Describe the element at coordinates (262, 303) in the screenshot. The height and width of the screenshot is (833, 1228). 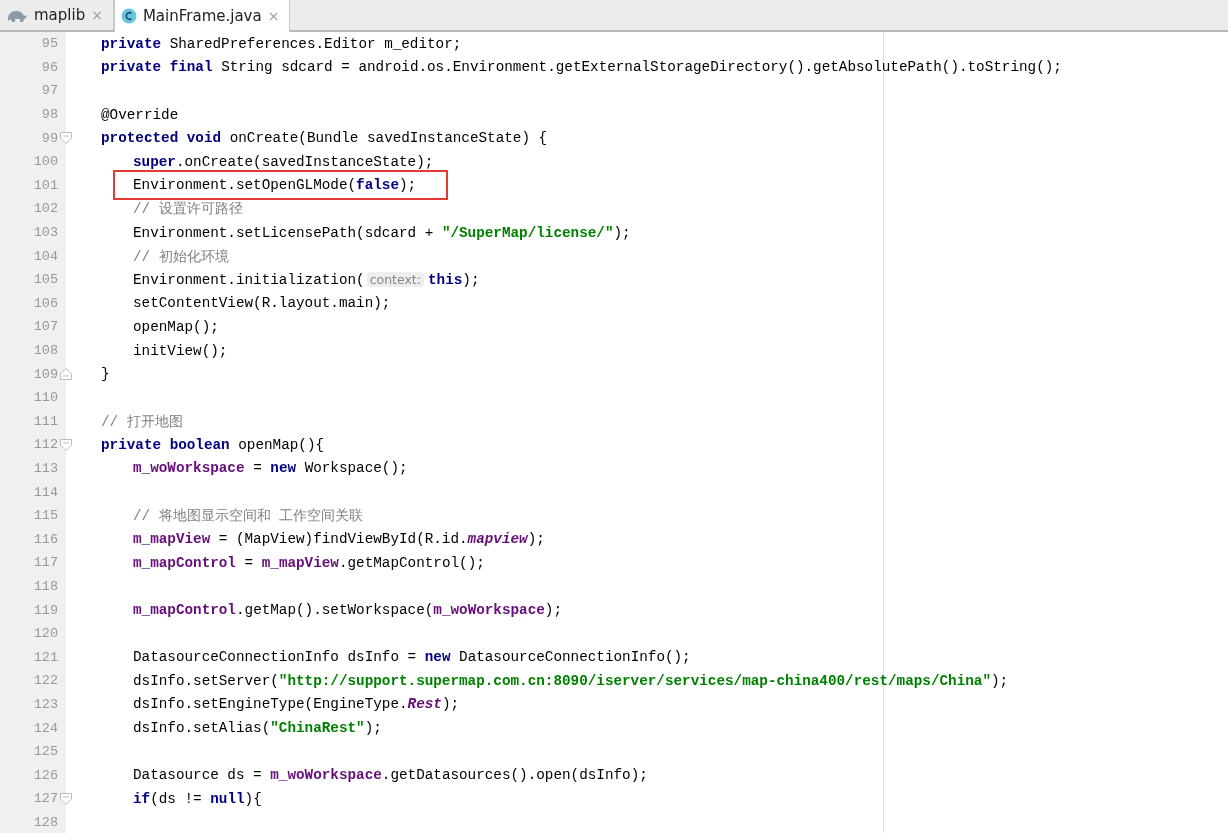
I see `code-line: setContentView(R.layout.main);` at that location.